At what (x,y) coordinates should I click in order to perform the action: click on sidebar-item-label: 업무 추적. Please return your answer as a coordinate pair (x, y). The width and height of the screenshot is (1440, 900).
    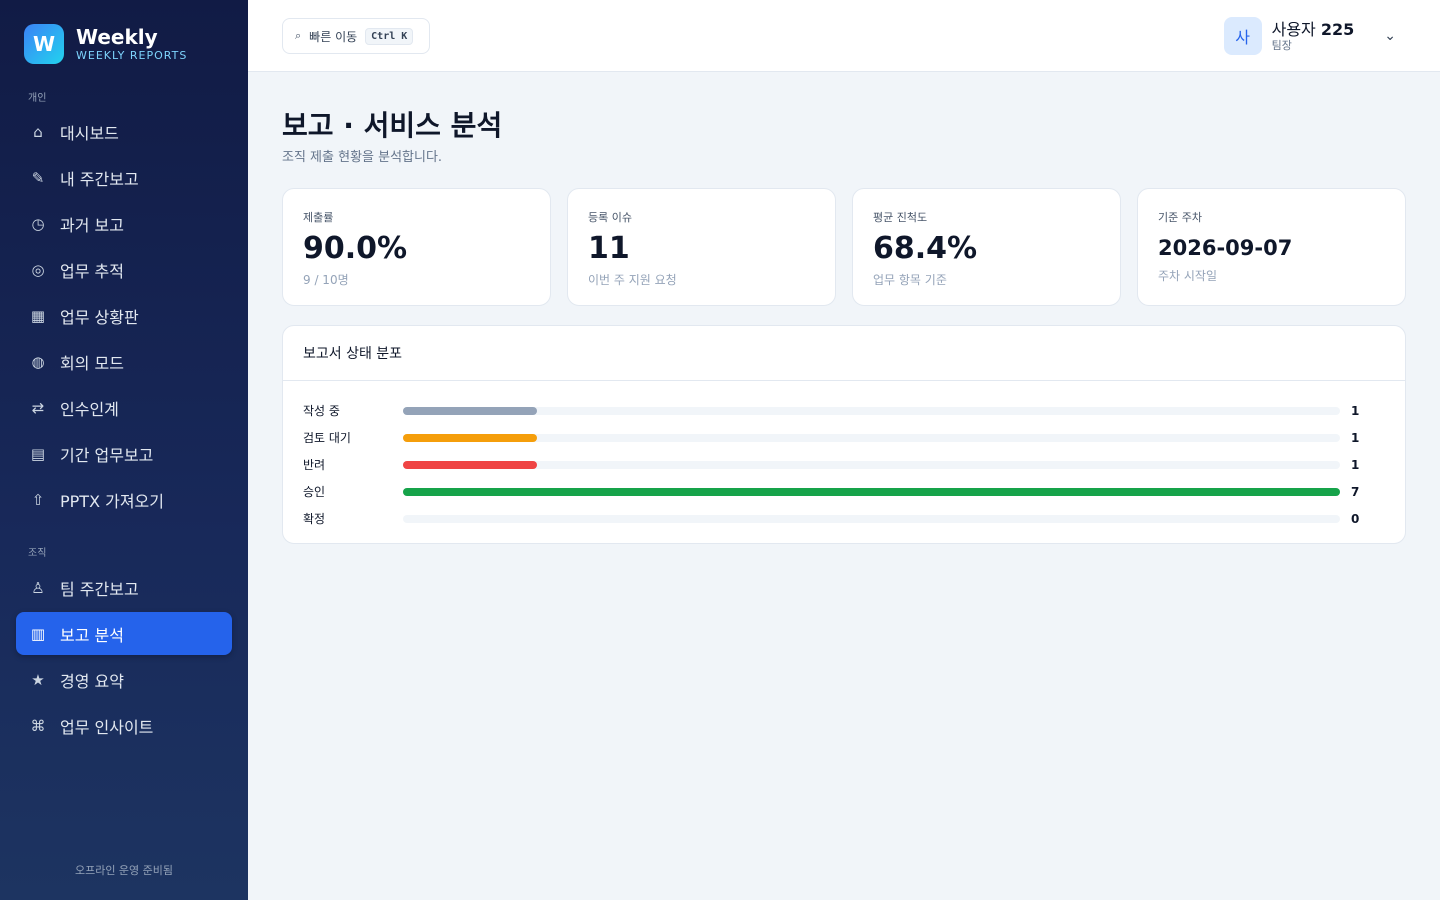
    Looking at the image, I should click on (92, 271).